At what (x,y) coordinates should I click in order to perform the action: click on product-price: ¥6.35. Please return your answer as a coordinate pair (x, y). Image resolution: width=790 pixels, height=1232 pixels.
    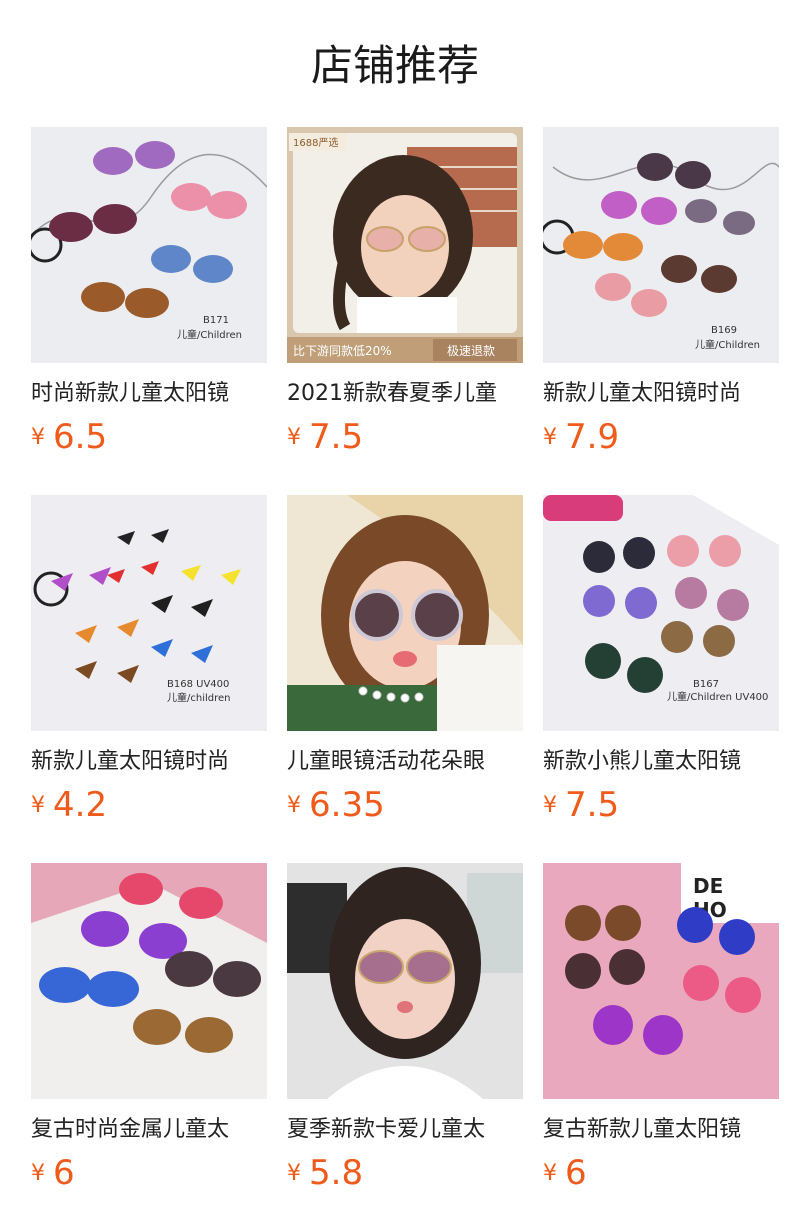
    Looking at the image, I should click on (336, 805).